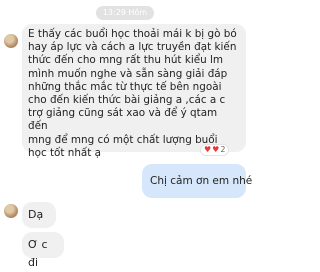  What do you see at coordinates (43, 250) in the screenshot?
I see `incoming-message-last: Ơ c đi` at bounding box center [43, 250].